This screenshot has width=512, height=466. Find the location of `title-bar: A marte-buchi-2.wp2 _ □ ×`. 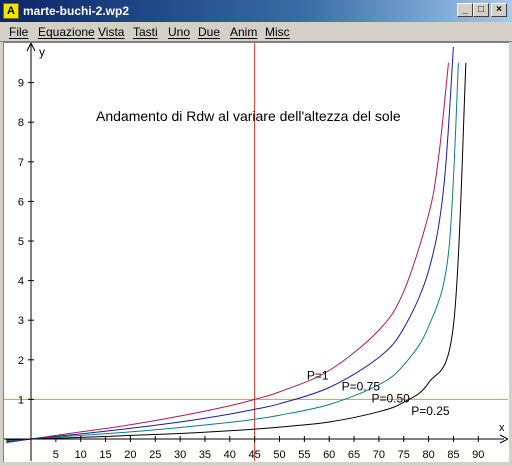

title-bar: A marte-buchi-2.wp2 _ □ × is located at coordinates (256, 11).